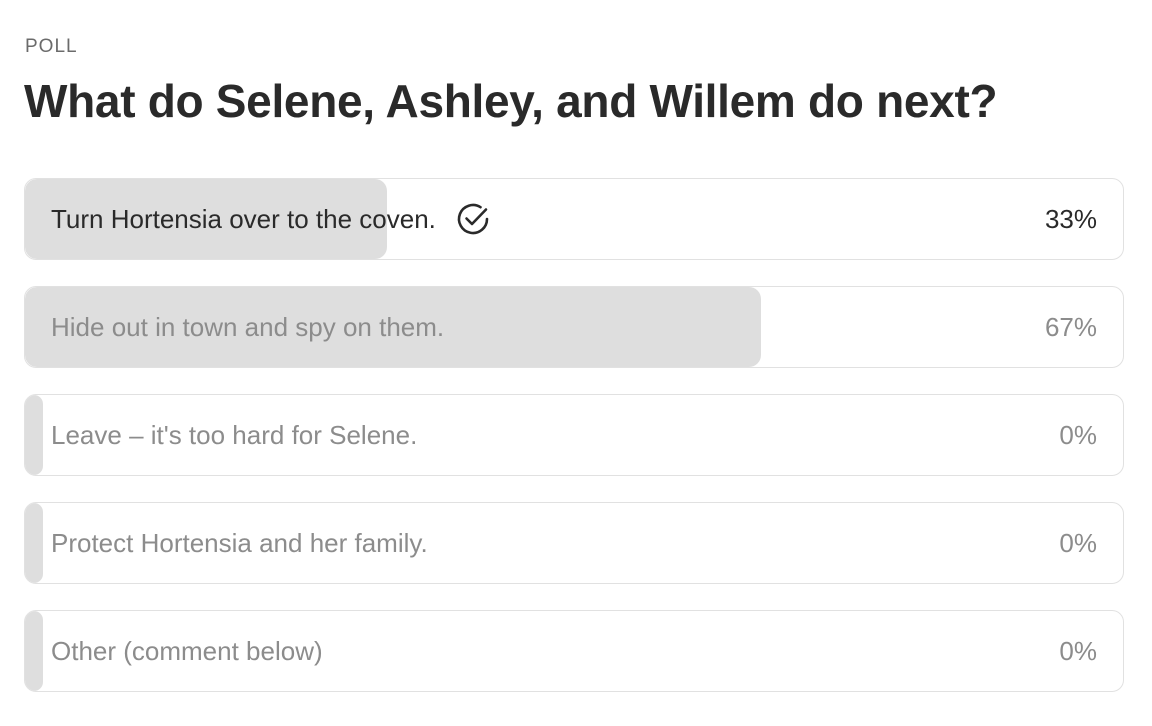 The image size is (1152, 726). I want to click on poll-label: POLL, so click(51, 46).